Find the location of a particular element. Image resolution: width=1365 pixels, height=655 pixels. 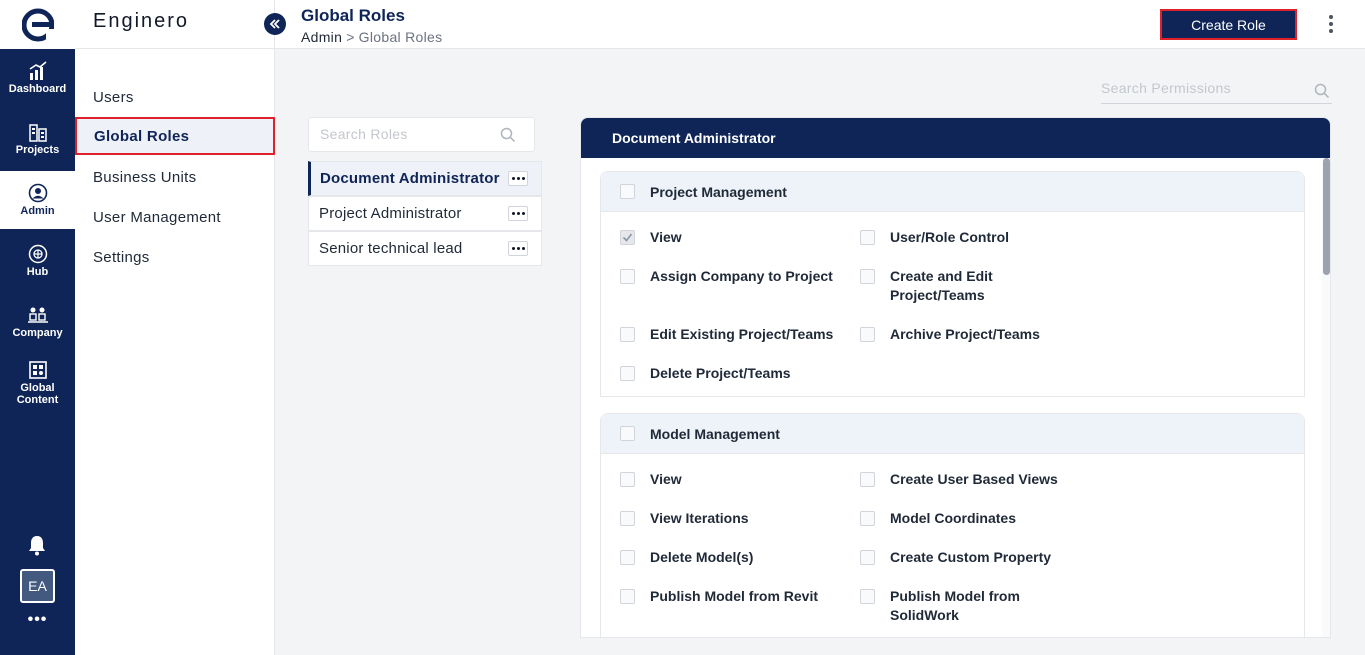

role-label: Senior technical lead is located at coordinates (391, 248).